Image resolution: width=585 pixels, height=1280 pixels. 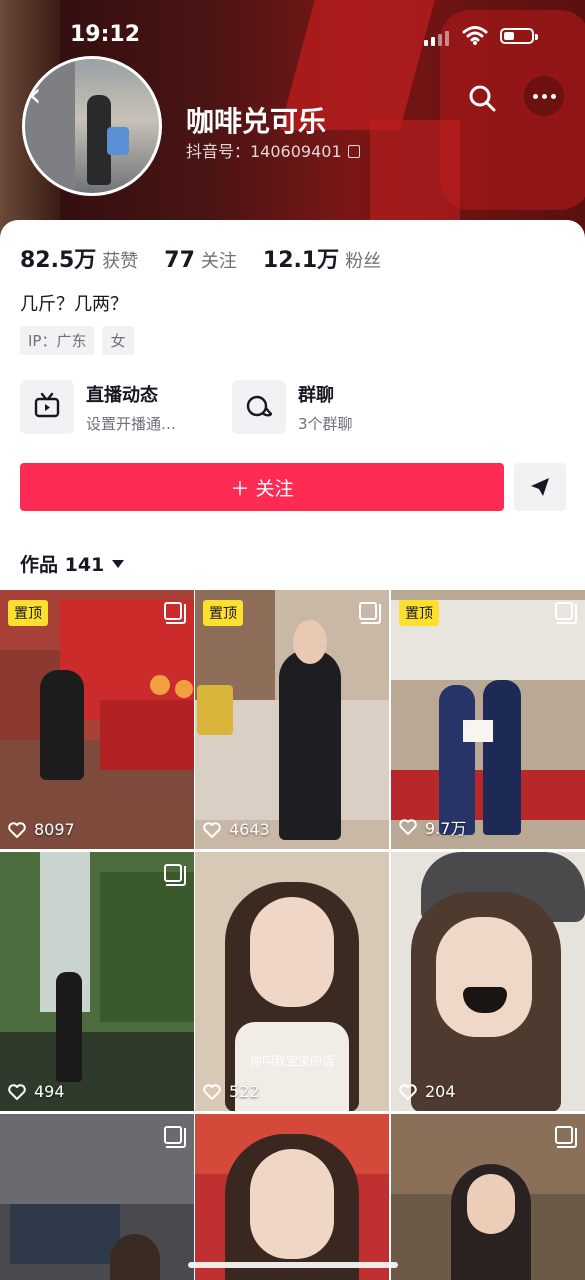 I want to click on tab-works: 作品 141, so click(x=72, y=563).